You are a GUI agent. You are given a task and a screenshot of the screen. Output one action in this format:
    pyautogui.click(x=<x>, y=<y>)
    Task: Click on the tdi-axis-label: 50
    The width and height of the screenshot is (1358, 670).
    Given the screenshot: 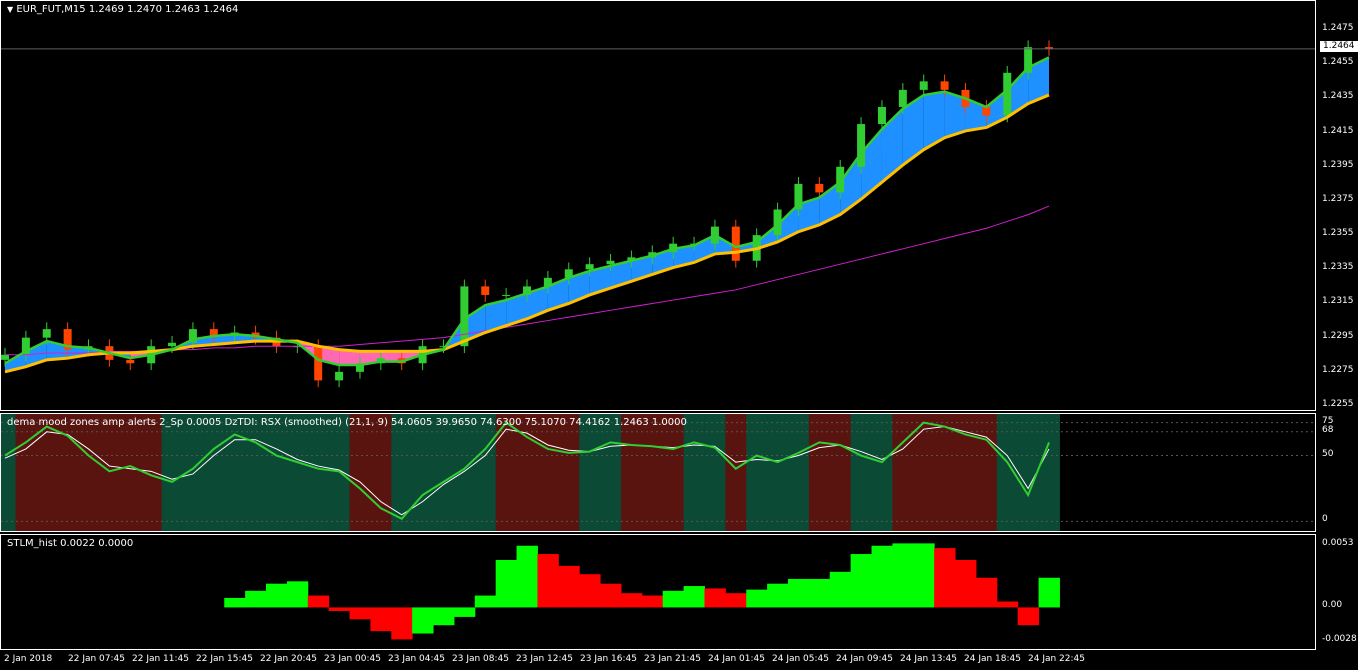 What is the action you would take?
    pyautogui.click(x=1328, y=453)
    